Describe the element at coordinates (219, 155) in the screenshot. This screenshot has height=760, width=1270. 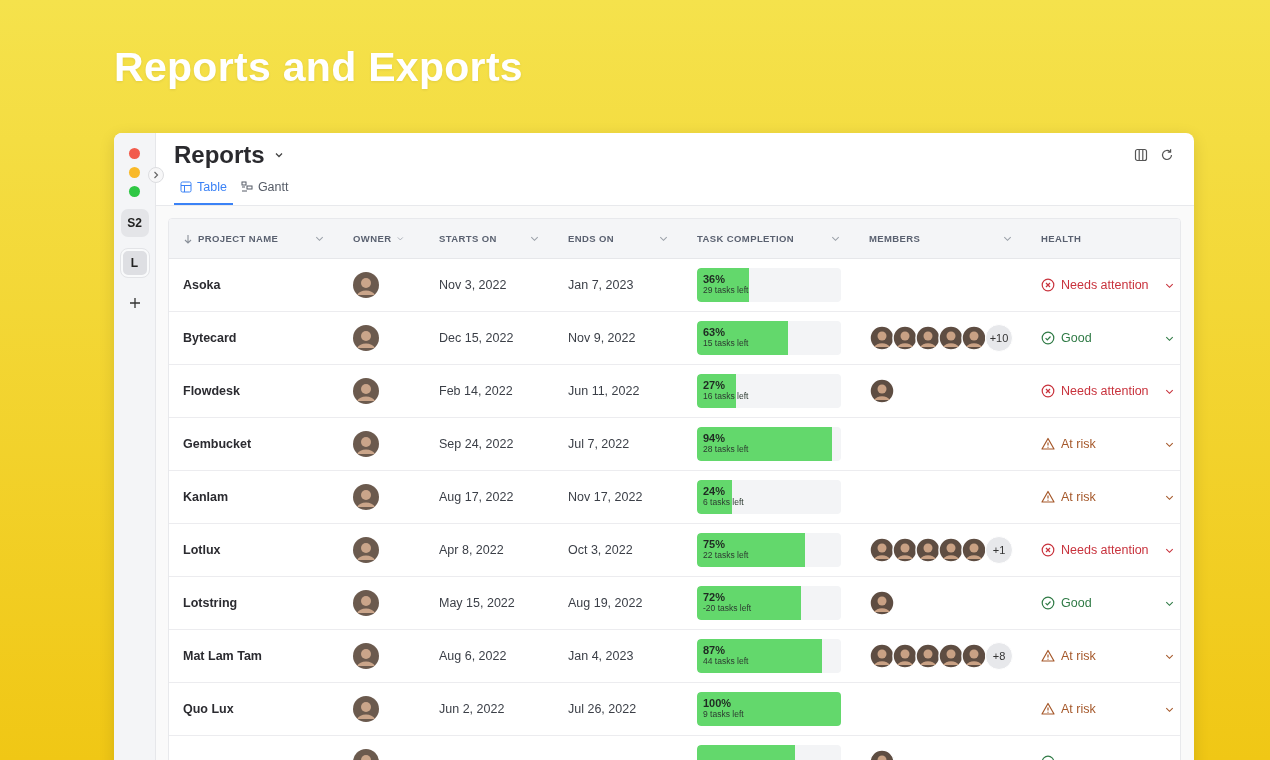
I see `page-title: Reports` at that location.